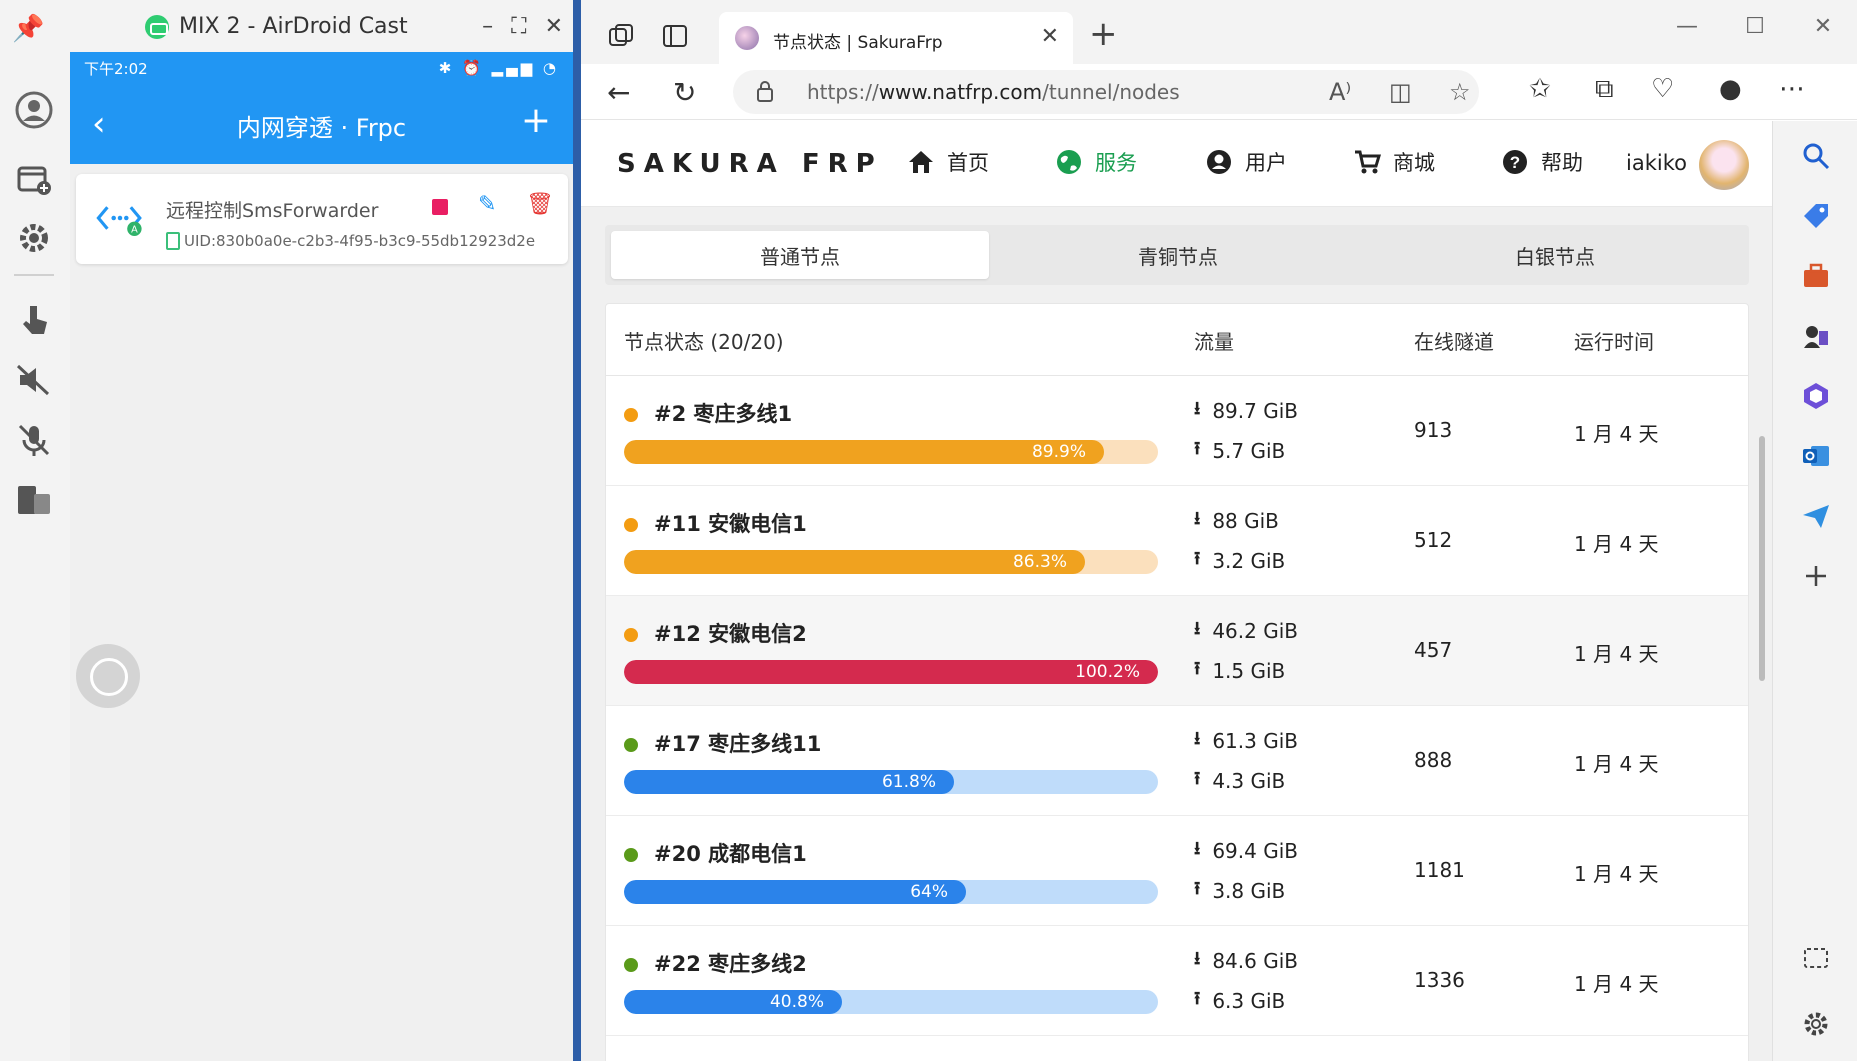 The image size is (1857, 1061). Describe the element at coordinates (1762, 558) in the screenshot. I see `page-scrollbar` at that location.